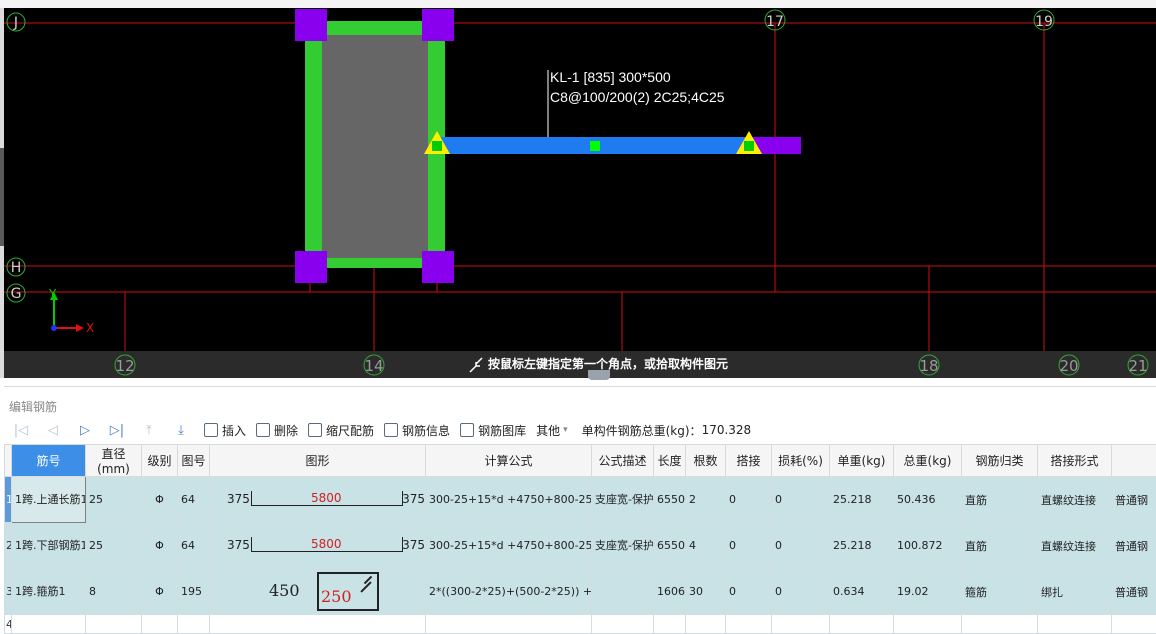  I want to click on prev-record-button: ◁, so click(53, 430).